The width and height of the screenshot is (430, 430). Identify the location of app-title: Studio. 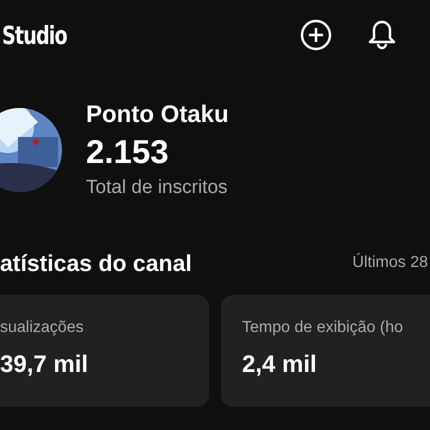
(35, 35).